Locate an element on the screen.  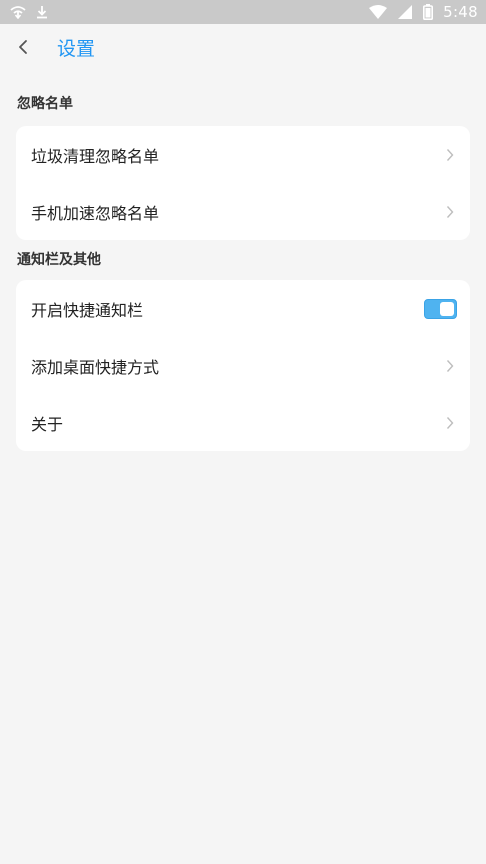
list-item-label: 开启快捷通知栏 is located at coordinates (87, 310).